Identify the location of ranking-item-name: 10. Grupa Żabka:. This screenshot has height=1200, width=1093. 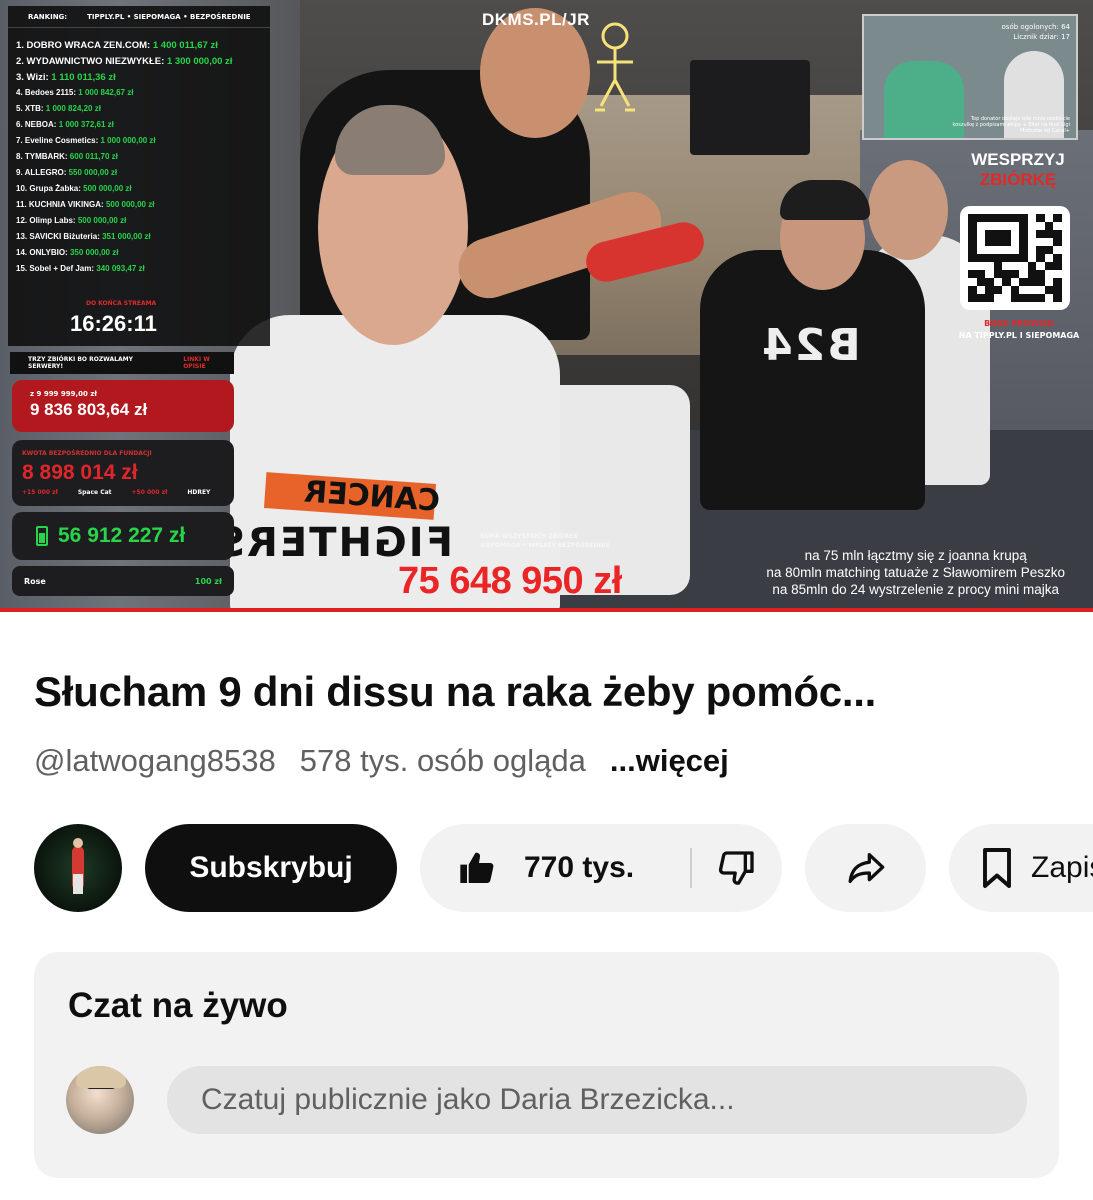
(48, 188).